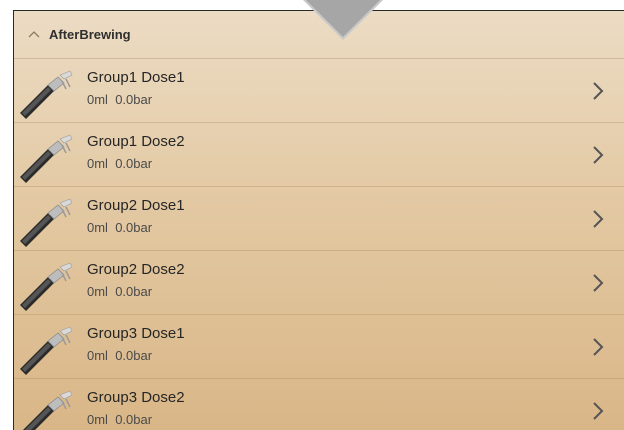 The height and width of the screenshot is (430, 624). What do you see at coordinates (319, 283) in the screenshot?
I see `list-item: Group2 Dose2 0ml 0.0bar` at bounding box center [319, 283].